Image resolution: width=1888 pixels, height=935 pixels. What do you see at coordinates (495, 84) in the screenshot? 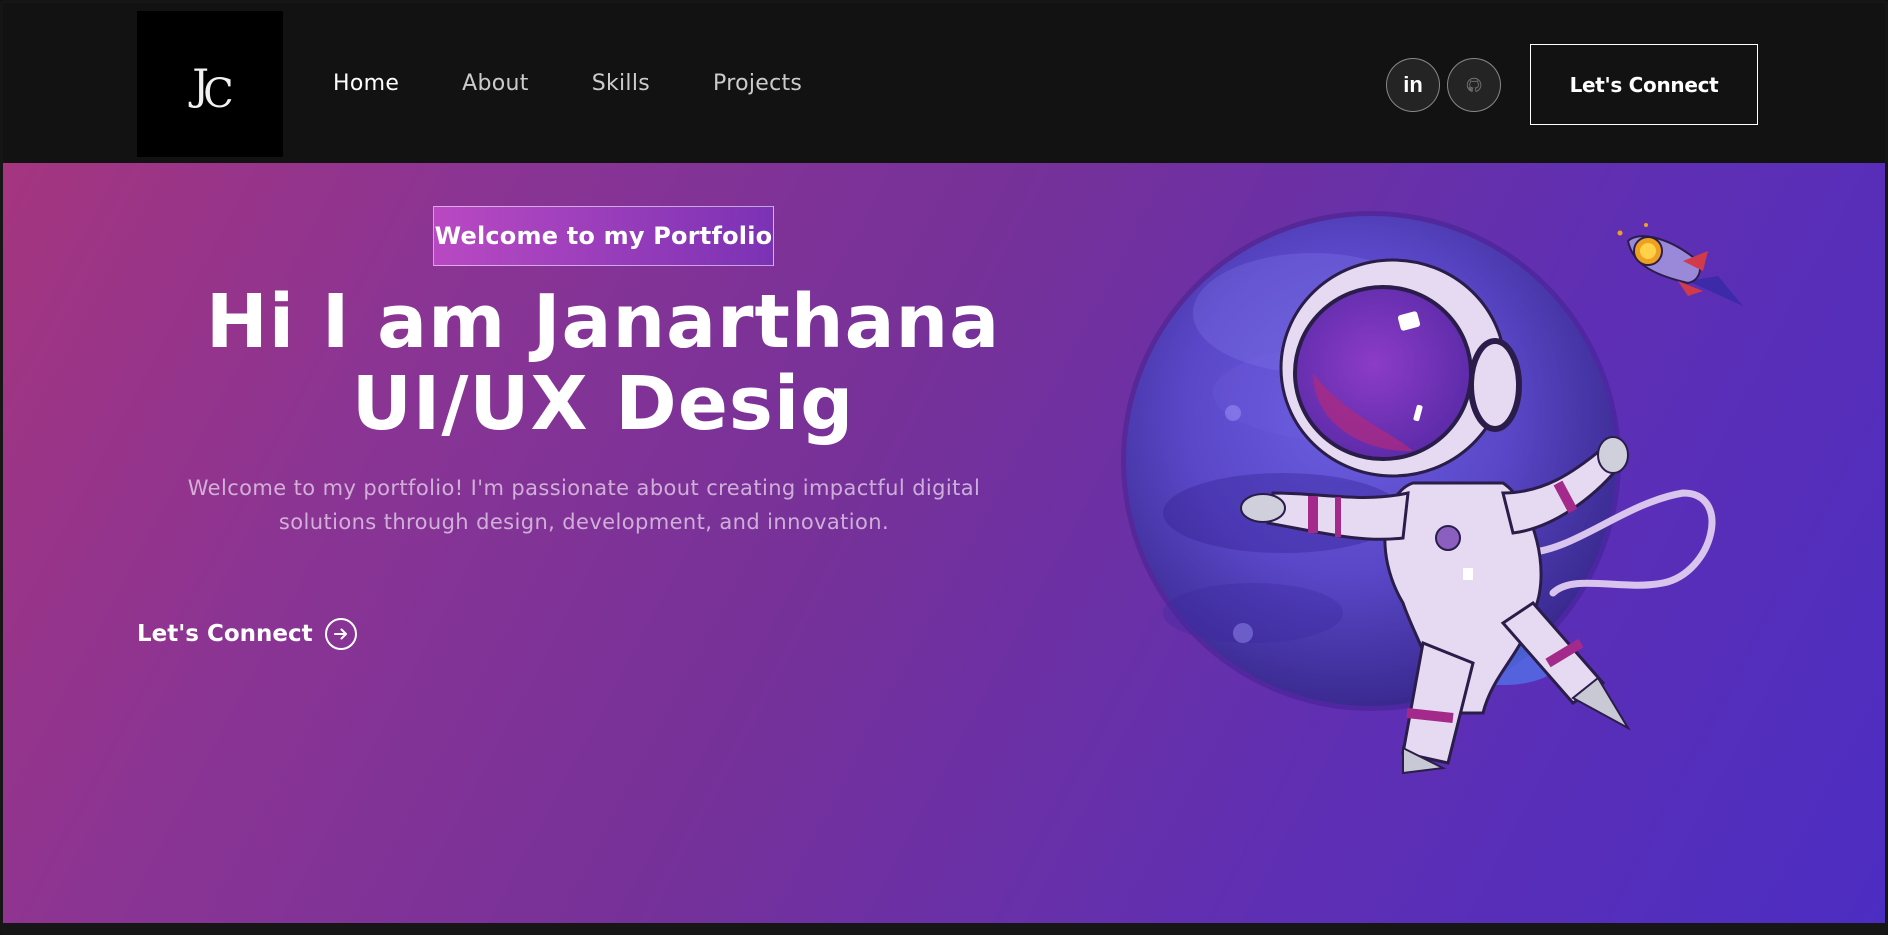
I see `nav-link-about: About` at bounding box center [495, 84].